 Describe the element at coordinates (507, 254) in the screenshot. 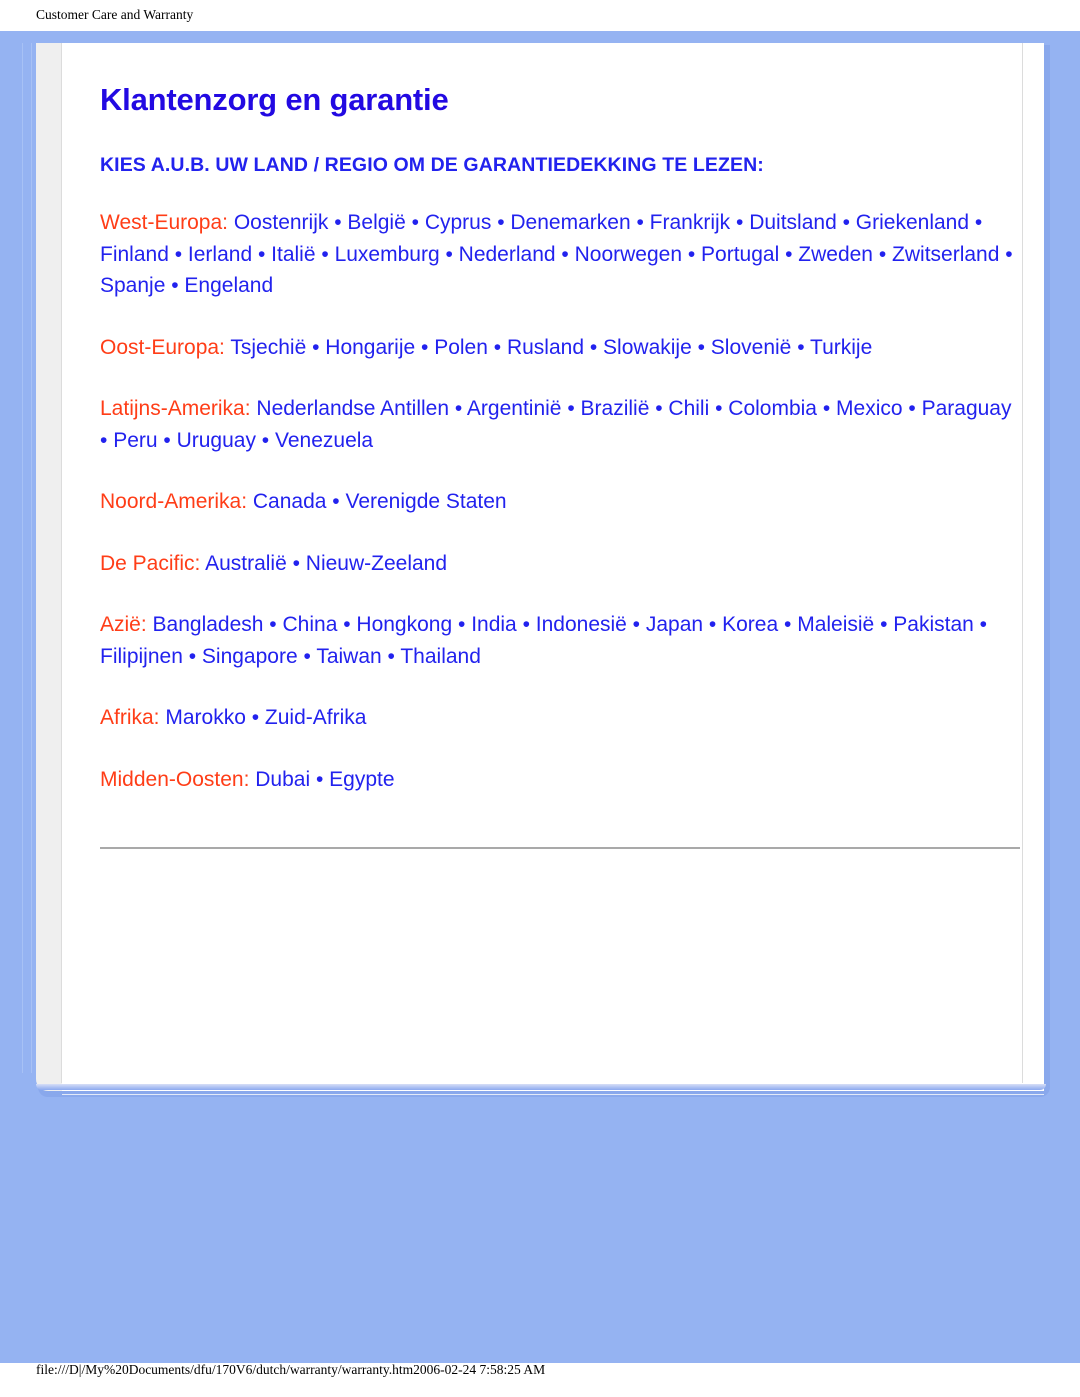

I see `country-link: Nederland` at that location.